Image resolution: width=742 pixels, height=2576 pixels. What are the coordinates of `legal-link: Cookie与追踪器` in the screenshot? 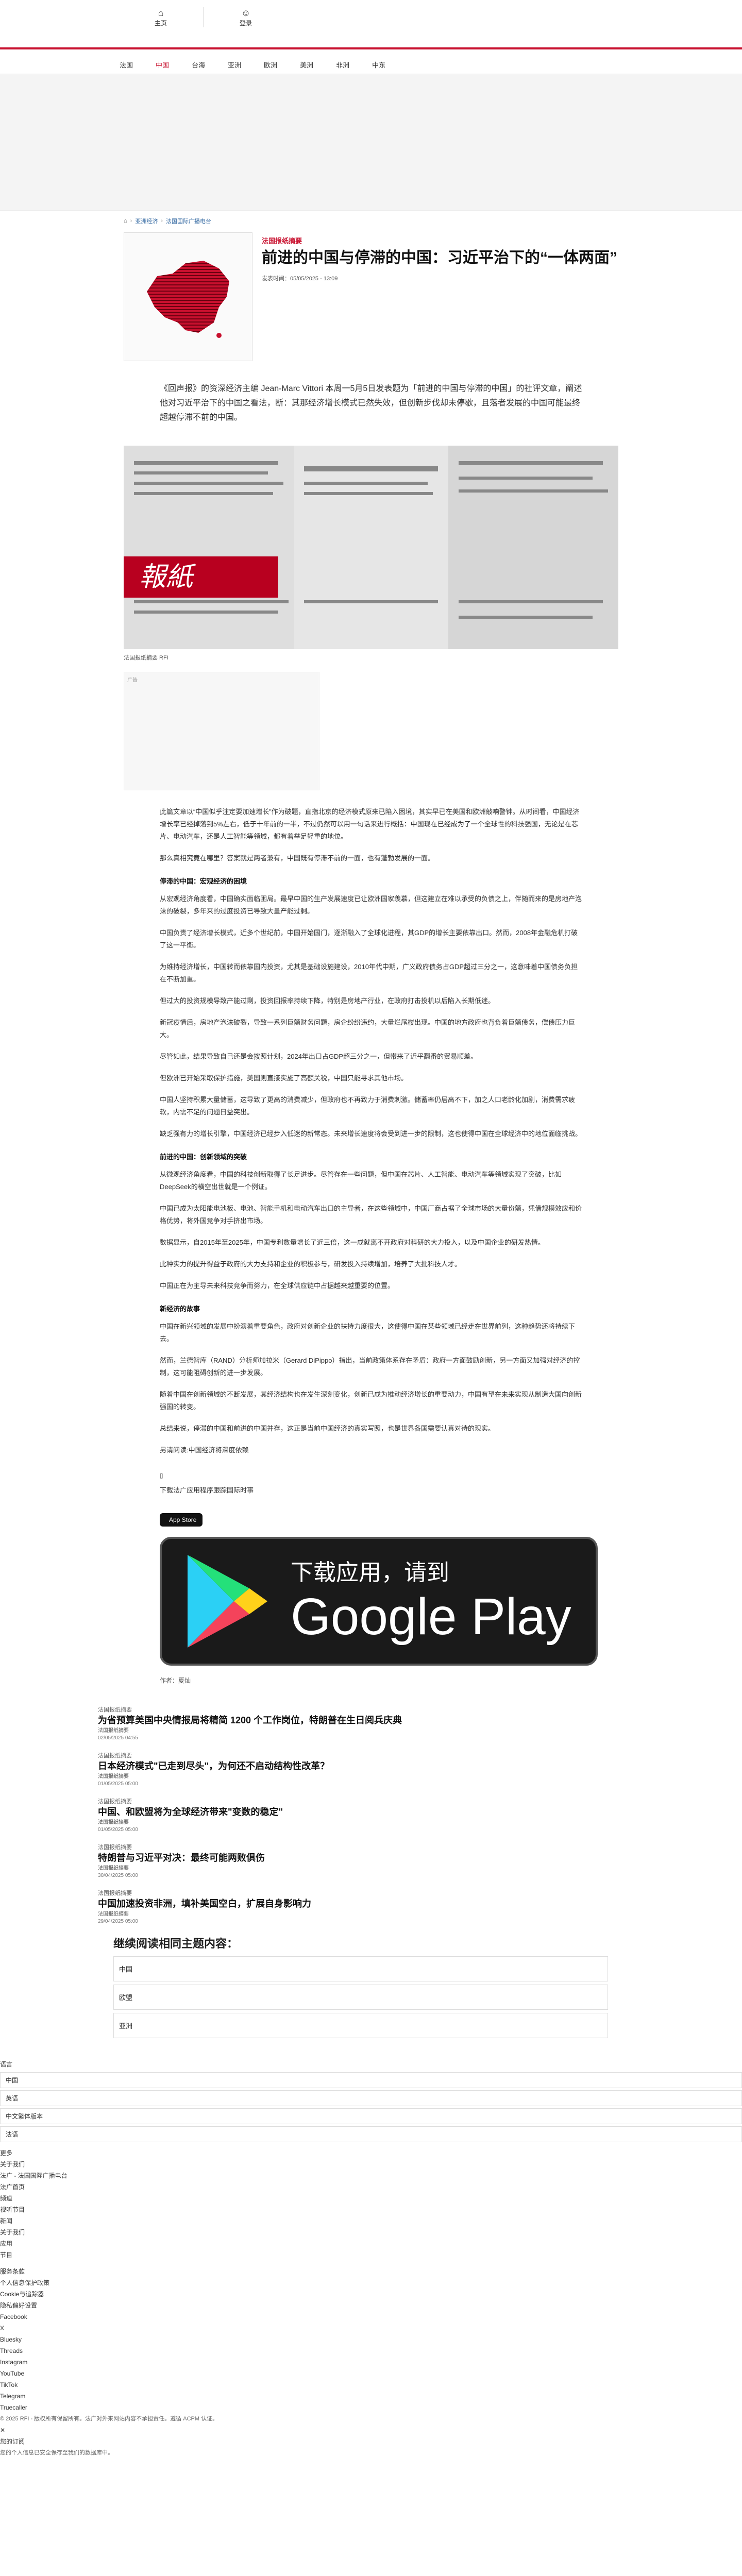 It's located at (371, 2294).